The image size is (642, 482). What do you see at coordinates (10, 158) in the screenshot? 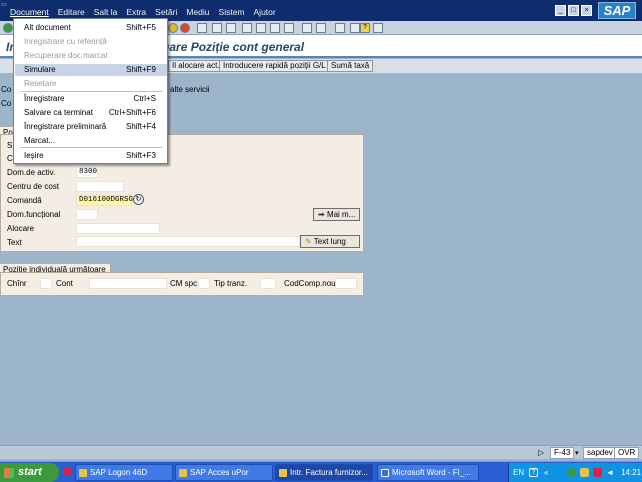
I see `row-c-label: C` at bounding box center [10, 158].